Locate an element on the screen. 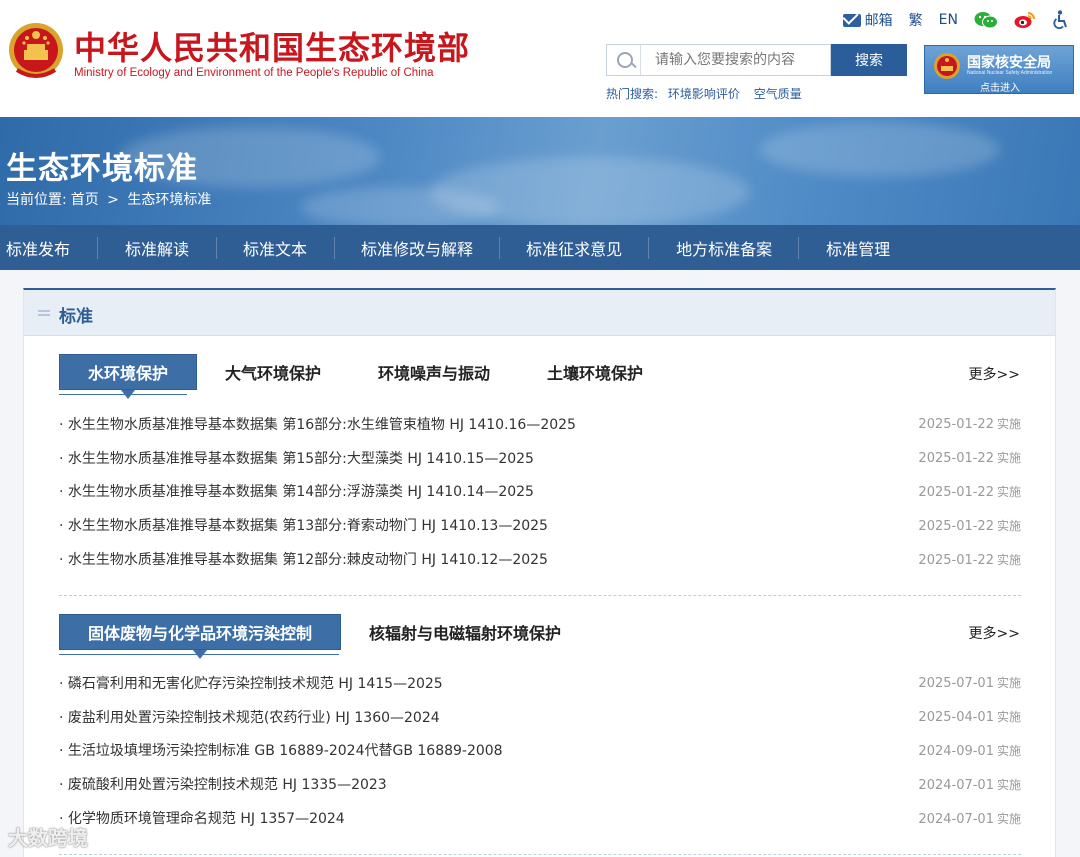 This screenshot has height=857, width=1080. nav-item-local-standard-filing: 地方标准备案 is located at coordinates (724, 247).